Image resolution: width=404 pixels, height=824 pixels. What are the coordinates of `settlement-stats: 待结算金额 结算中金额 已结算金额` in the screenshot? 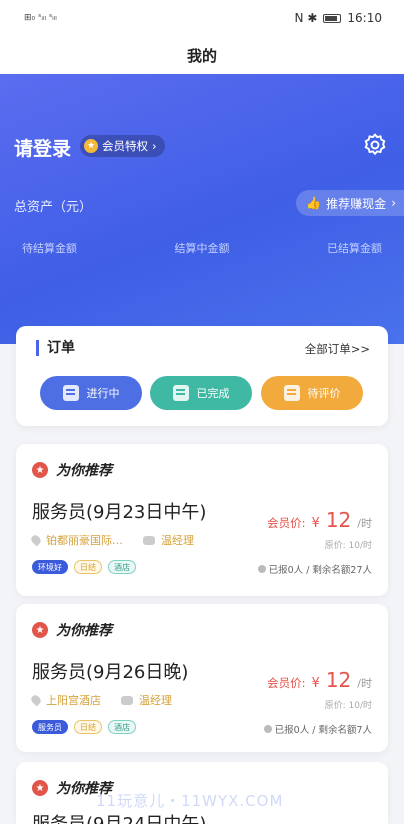 It's located at (202, 248).